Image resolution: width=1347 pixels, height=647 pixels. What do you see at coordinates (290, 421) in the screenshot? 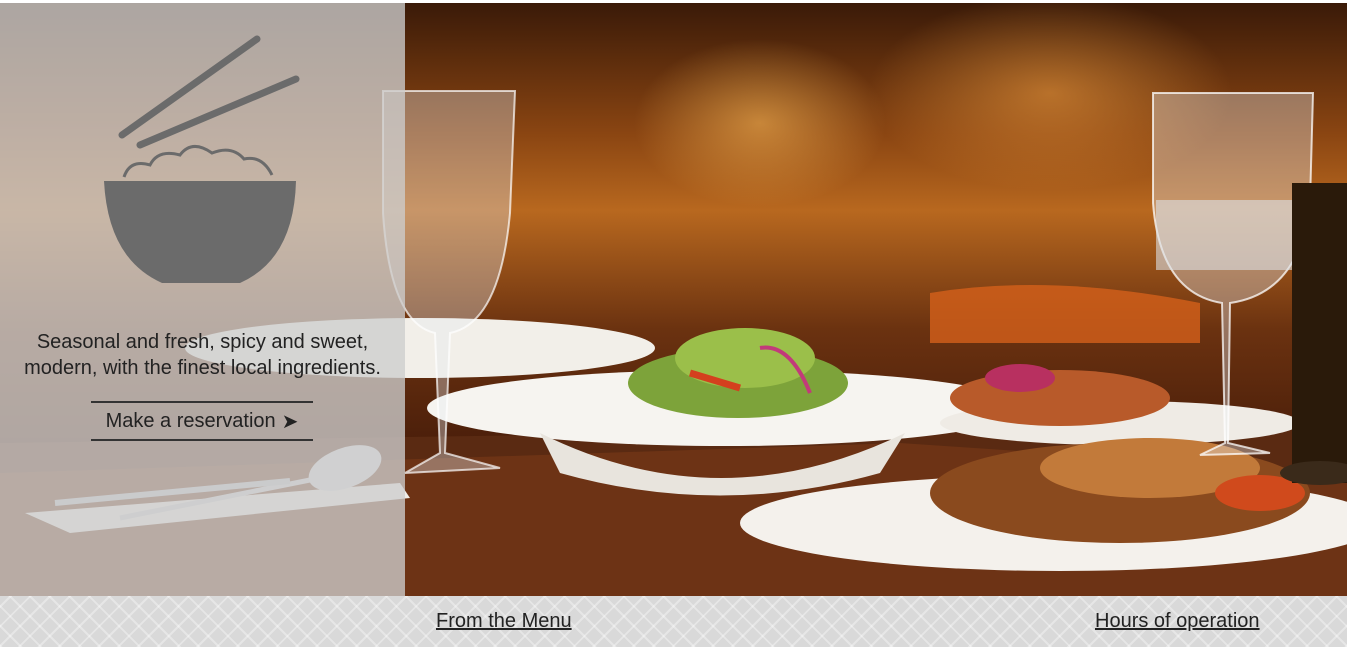
I see `arrow-right-icon: ➤` at bounding box center [290, 421].